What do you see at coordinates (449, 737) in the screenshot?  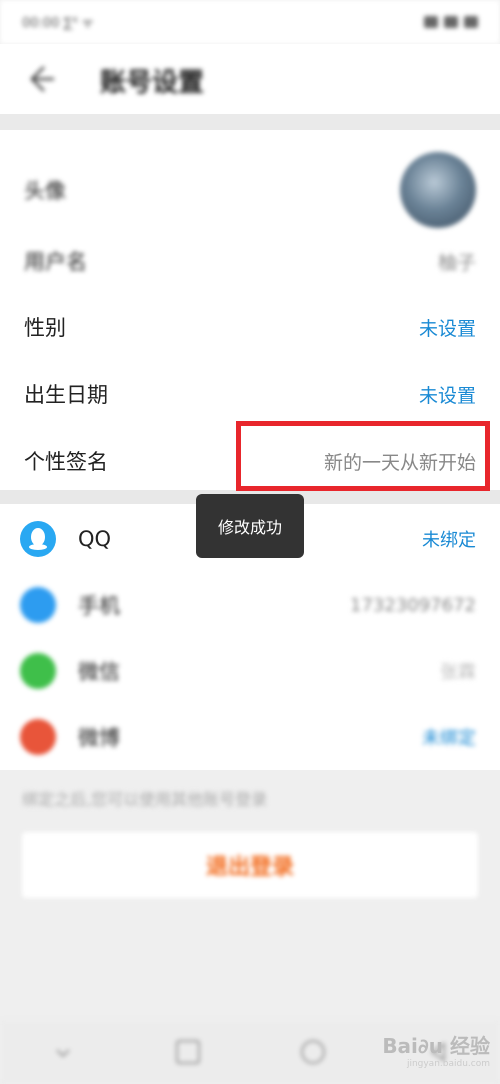 I see `weibo-value: 未绑定` at bounding box center [449, 737].